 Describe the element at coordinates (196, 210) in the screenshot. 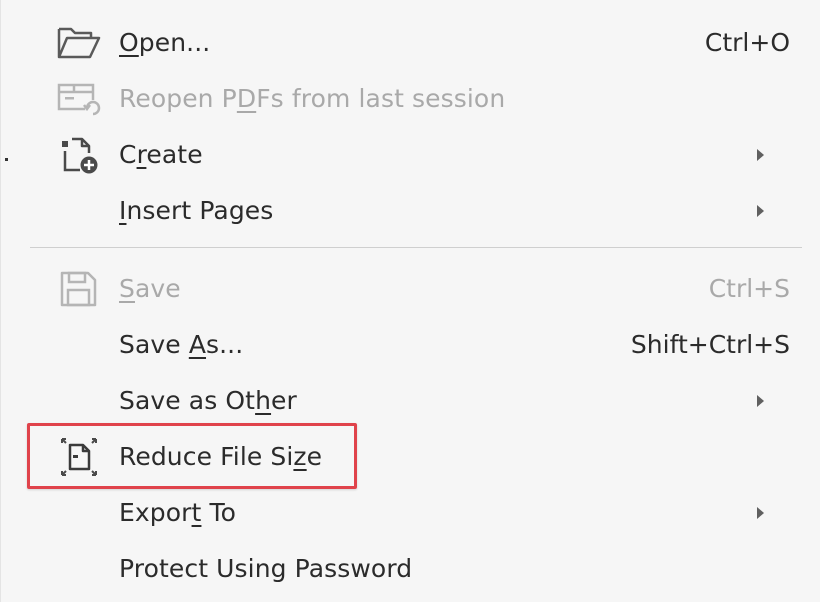

I see `menu-label: Insert Pages` at that location.